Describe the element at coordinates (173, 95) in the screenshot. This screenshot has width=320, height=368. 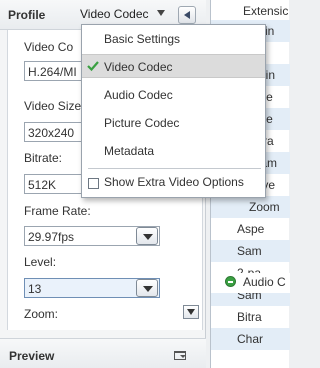
I see `menu-item-audio-codec: Audio Codec` at that location.